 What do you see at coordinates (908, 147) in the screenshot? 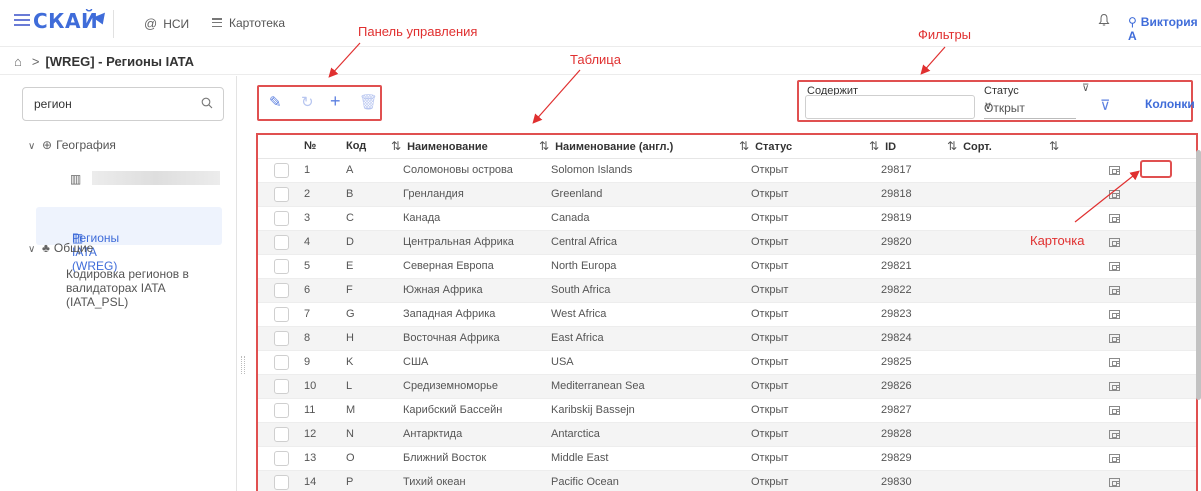
I see `col-header-id: ⇅ ID` at bounding box center [908, 147].